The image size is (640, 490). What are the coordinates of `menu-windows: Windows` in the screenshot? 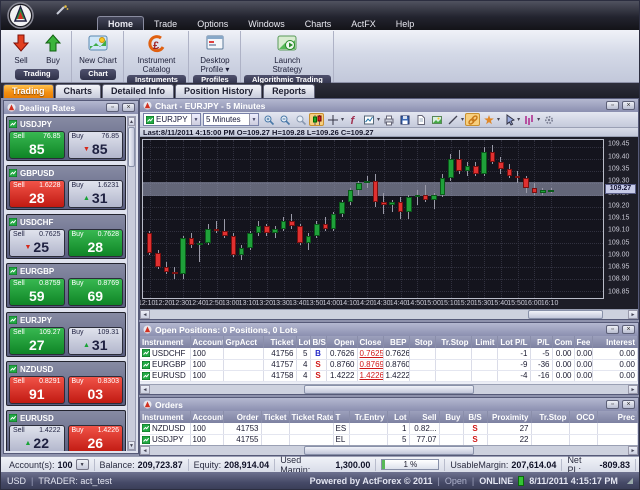 It's located at (266, 23).